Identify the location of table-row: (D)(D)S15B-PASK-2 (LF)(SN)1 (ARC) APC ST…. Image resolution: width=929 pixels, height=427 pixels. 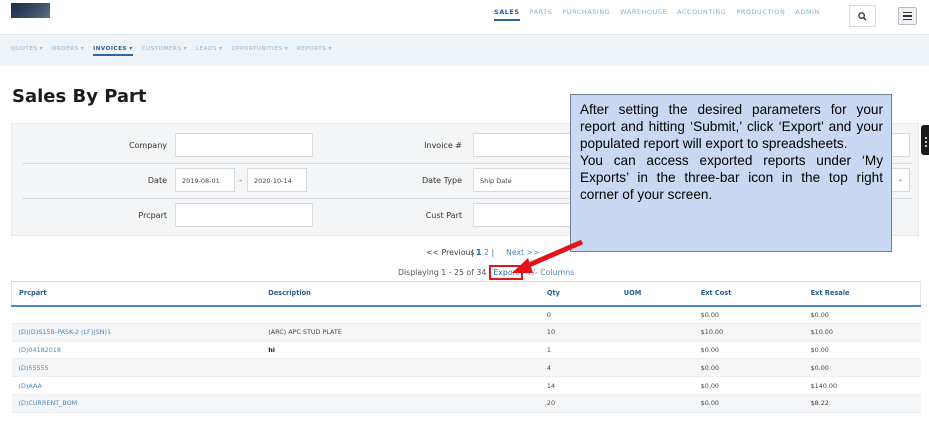
(466, 332).